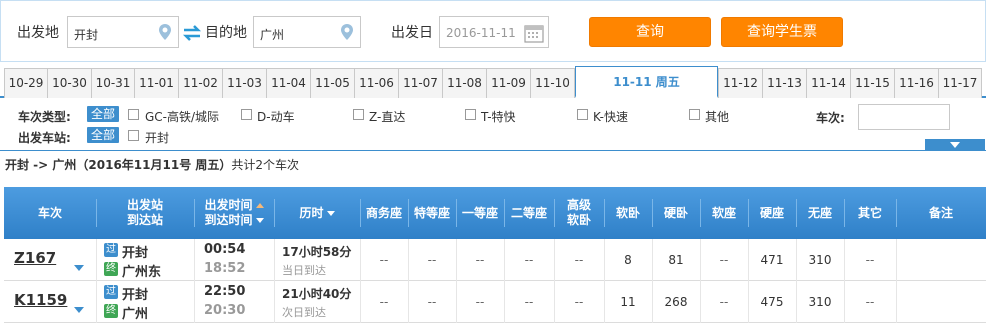  I want to click on date-tab: 11-02, so click(200, 83).